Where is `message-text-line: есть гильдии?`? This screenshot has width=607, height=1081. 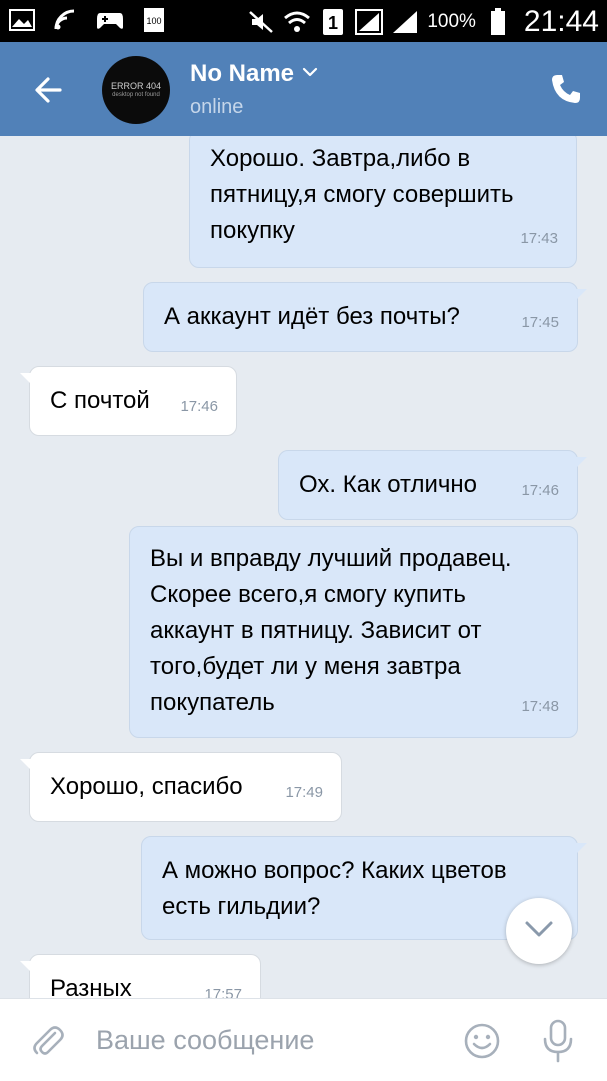 message-text-line: есть гильдии? is located at coordinates (241, 906).